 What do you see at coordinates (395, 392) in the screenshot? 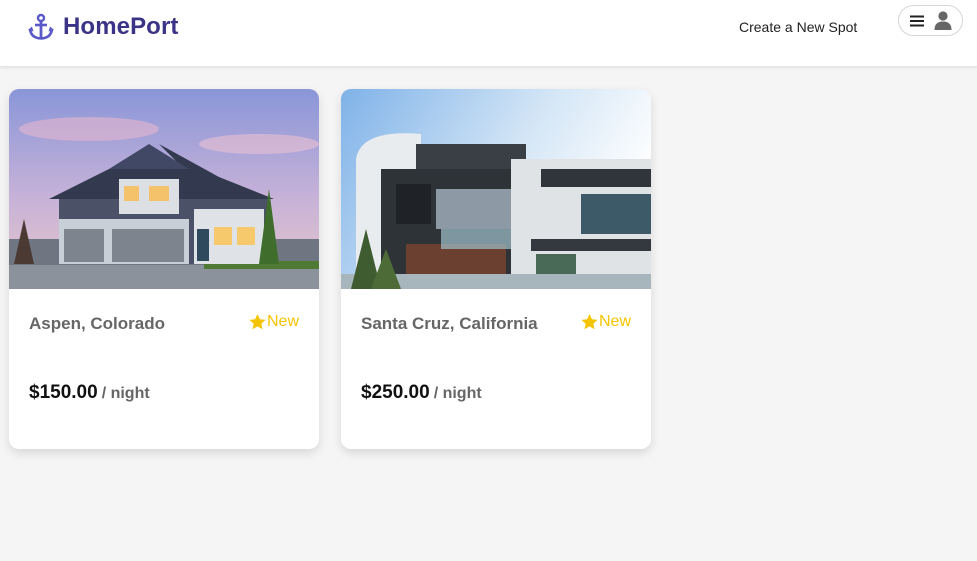
I see `price-value: $250.00` at bounding box center [395, 392].